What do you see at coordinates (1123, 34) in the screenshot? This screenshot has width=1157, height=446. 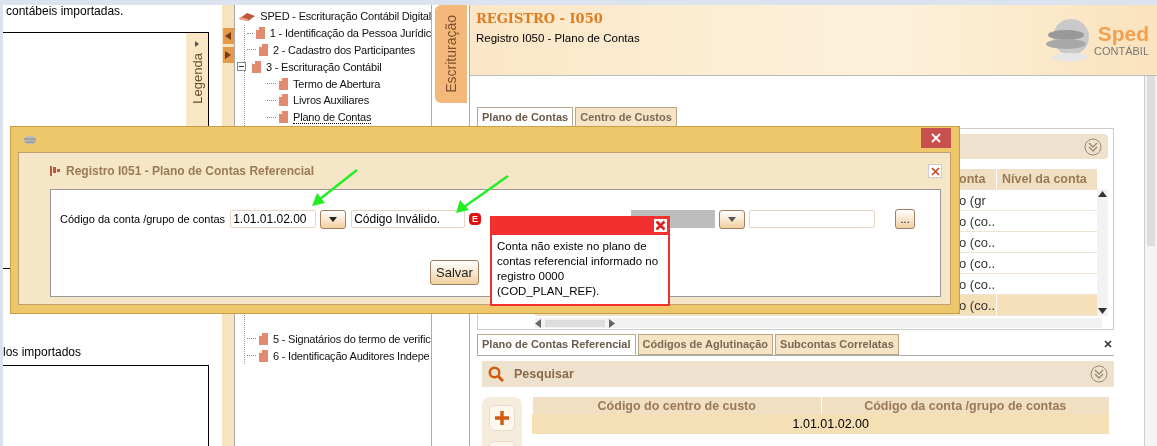 I see `logo-text: Sped` at bounding box center [1123, 34].